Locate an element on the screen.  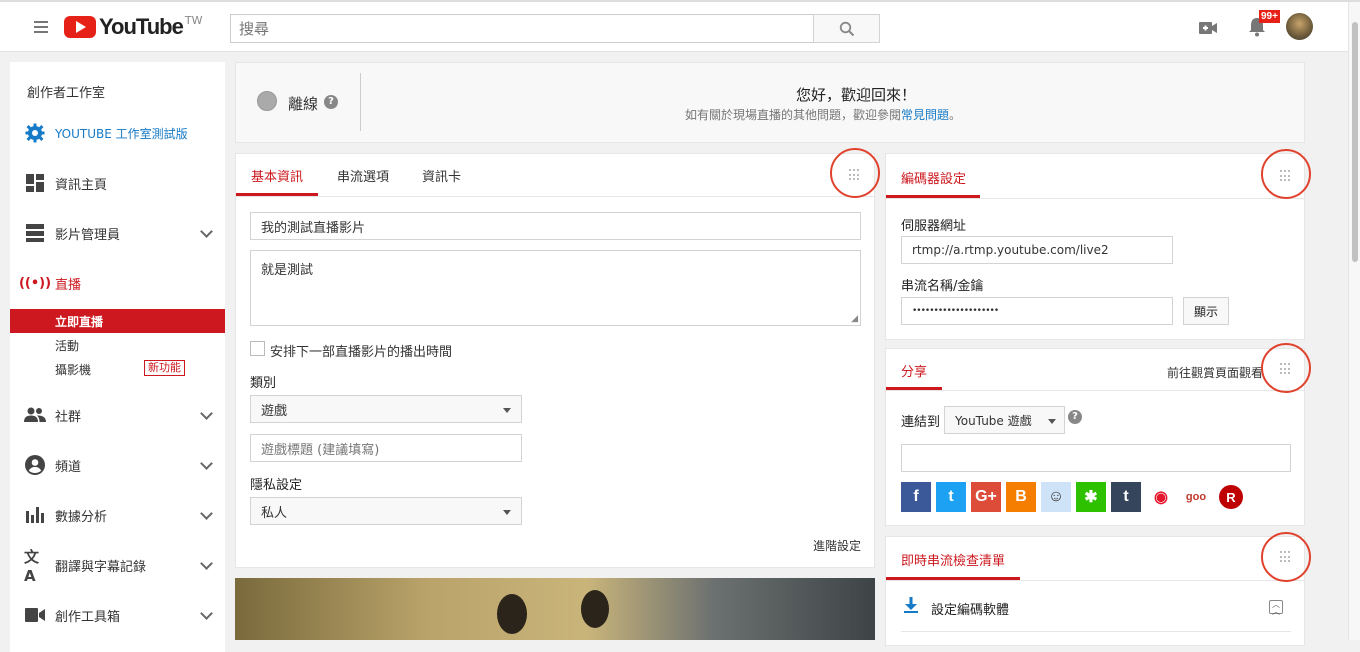
sidebar-item-translations: 文A 翻譯與字幕記錄 is located at coordinates (117, 566).